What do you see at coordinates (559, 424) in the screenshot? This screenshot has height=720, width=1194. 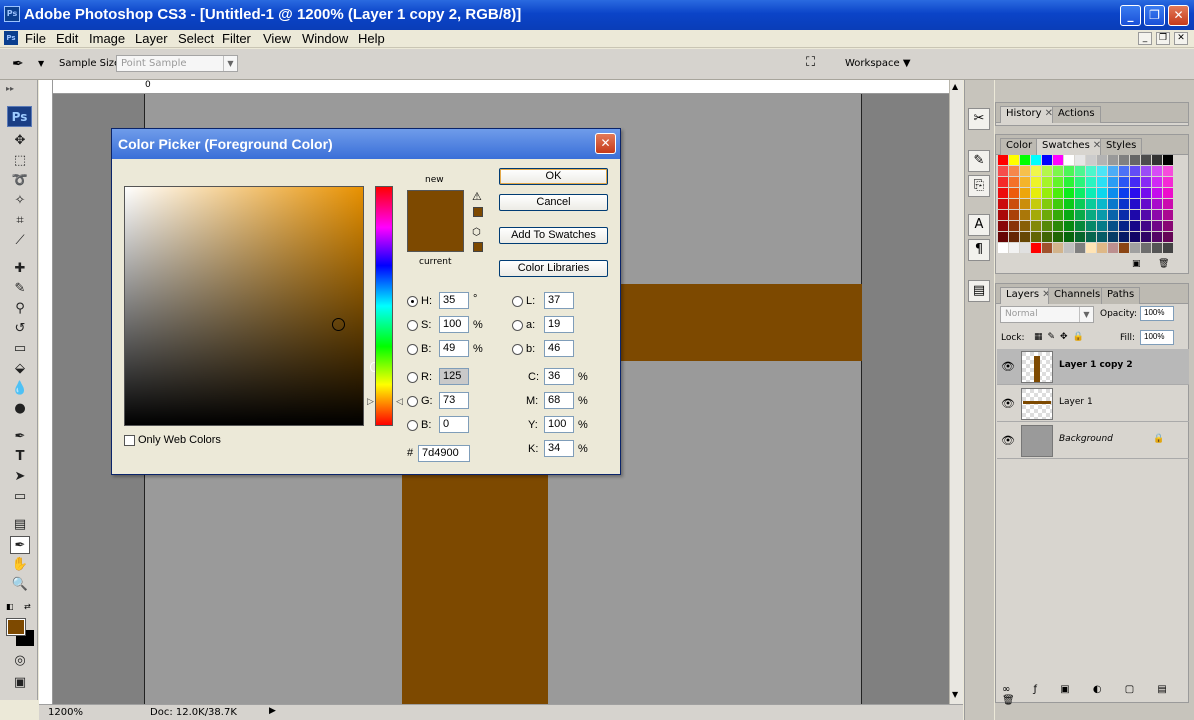 I see `y-input: 100` at bounding box center [559, 424].